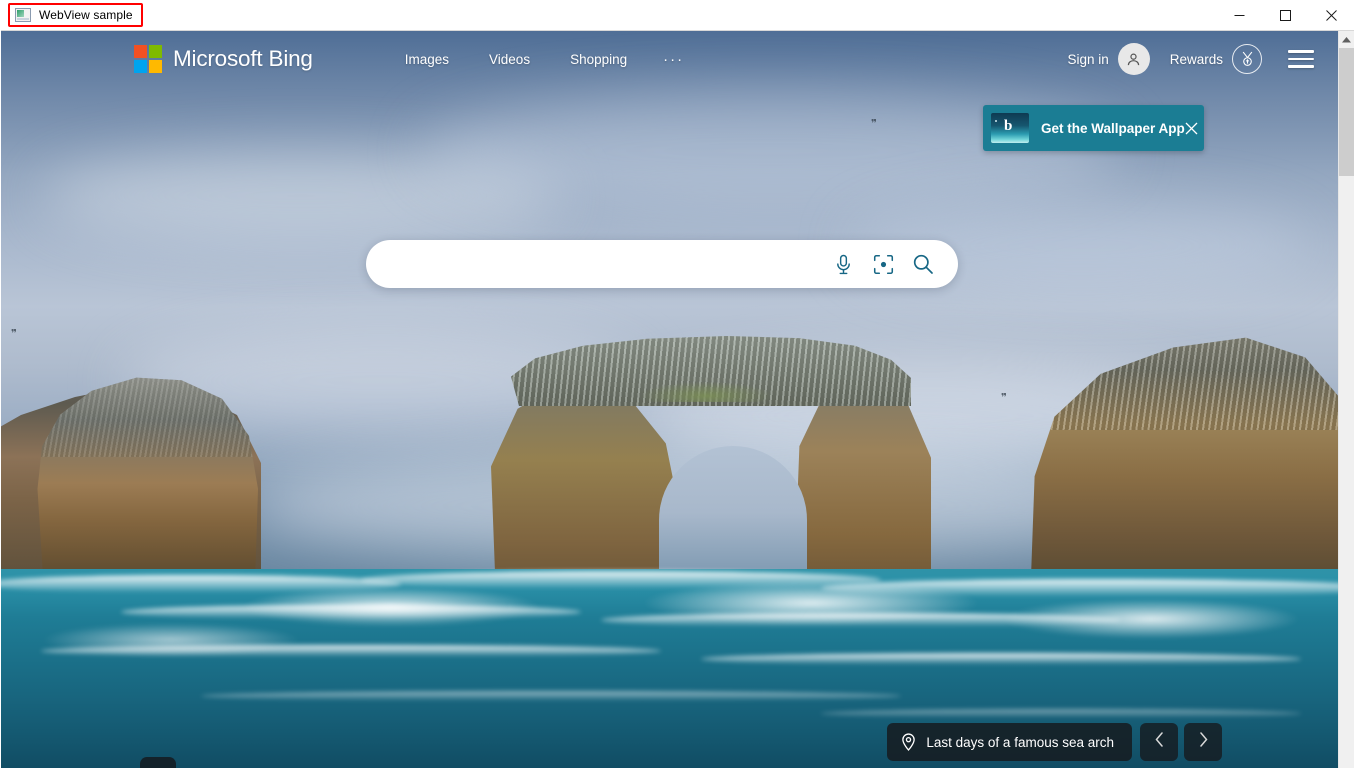 The image size is (1354, 768). I want to click on previous-image-button, so click(1159, 742).